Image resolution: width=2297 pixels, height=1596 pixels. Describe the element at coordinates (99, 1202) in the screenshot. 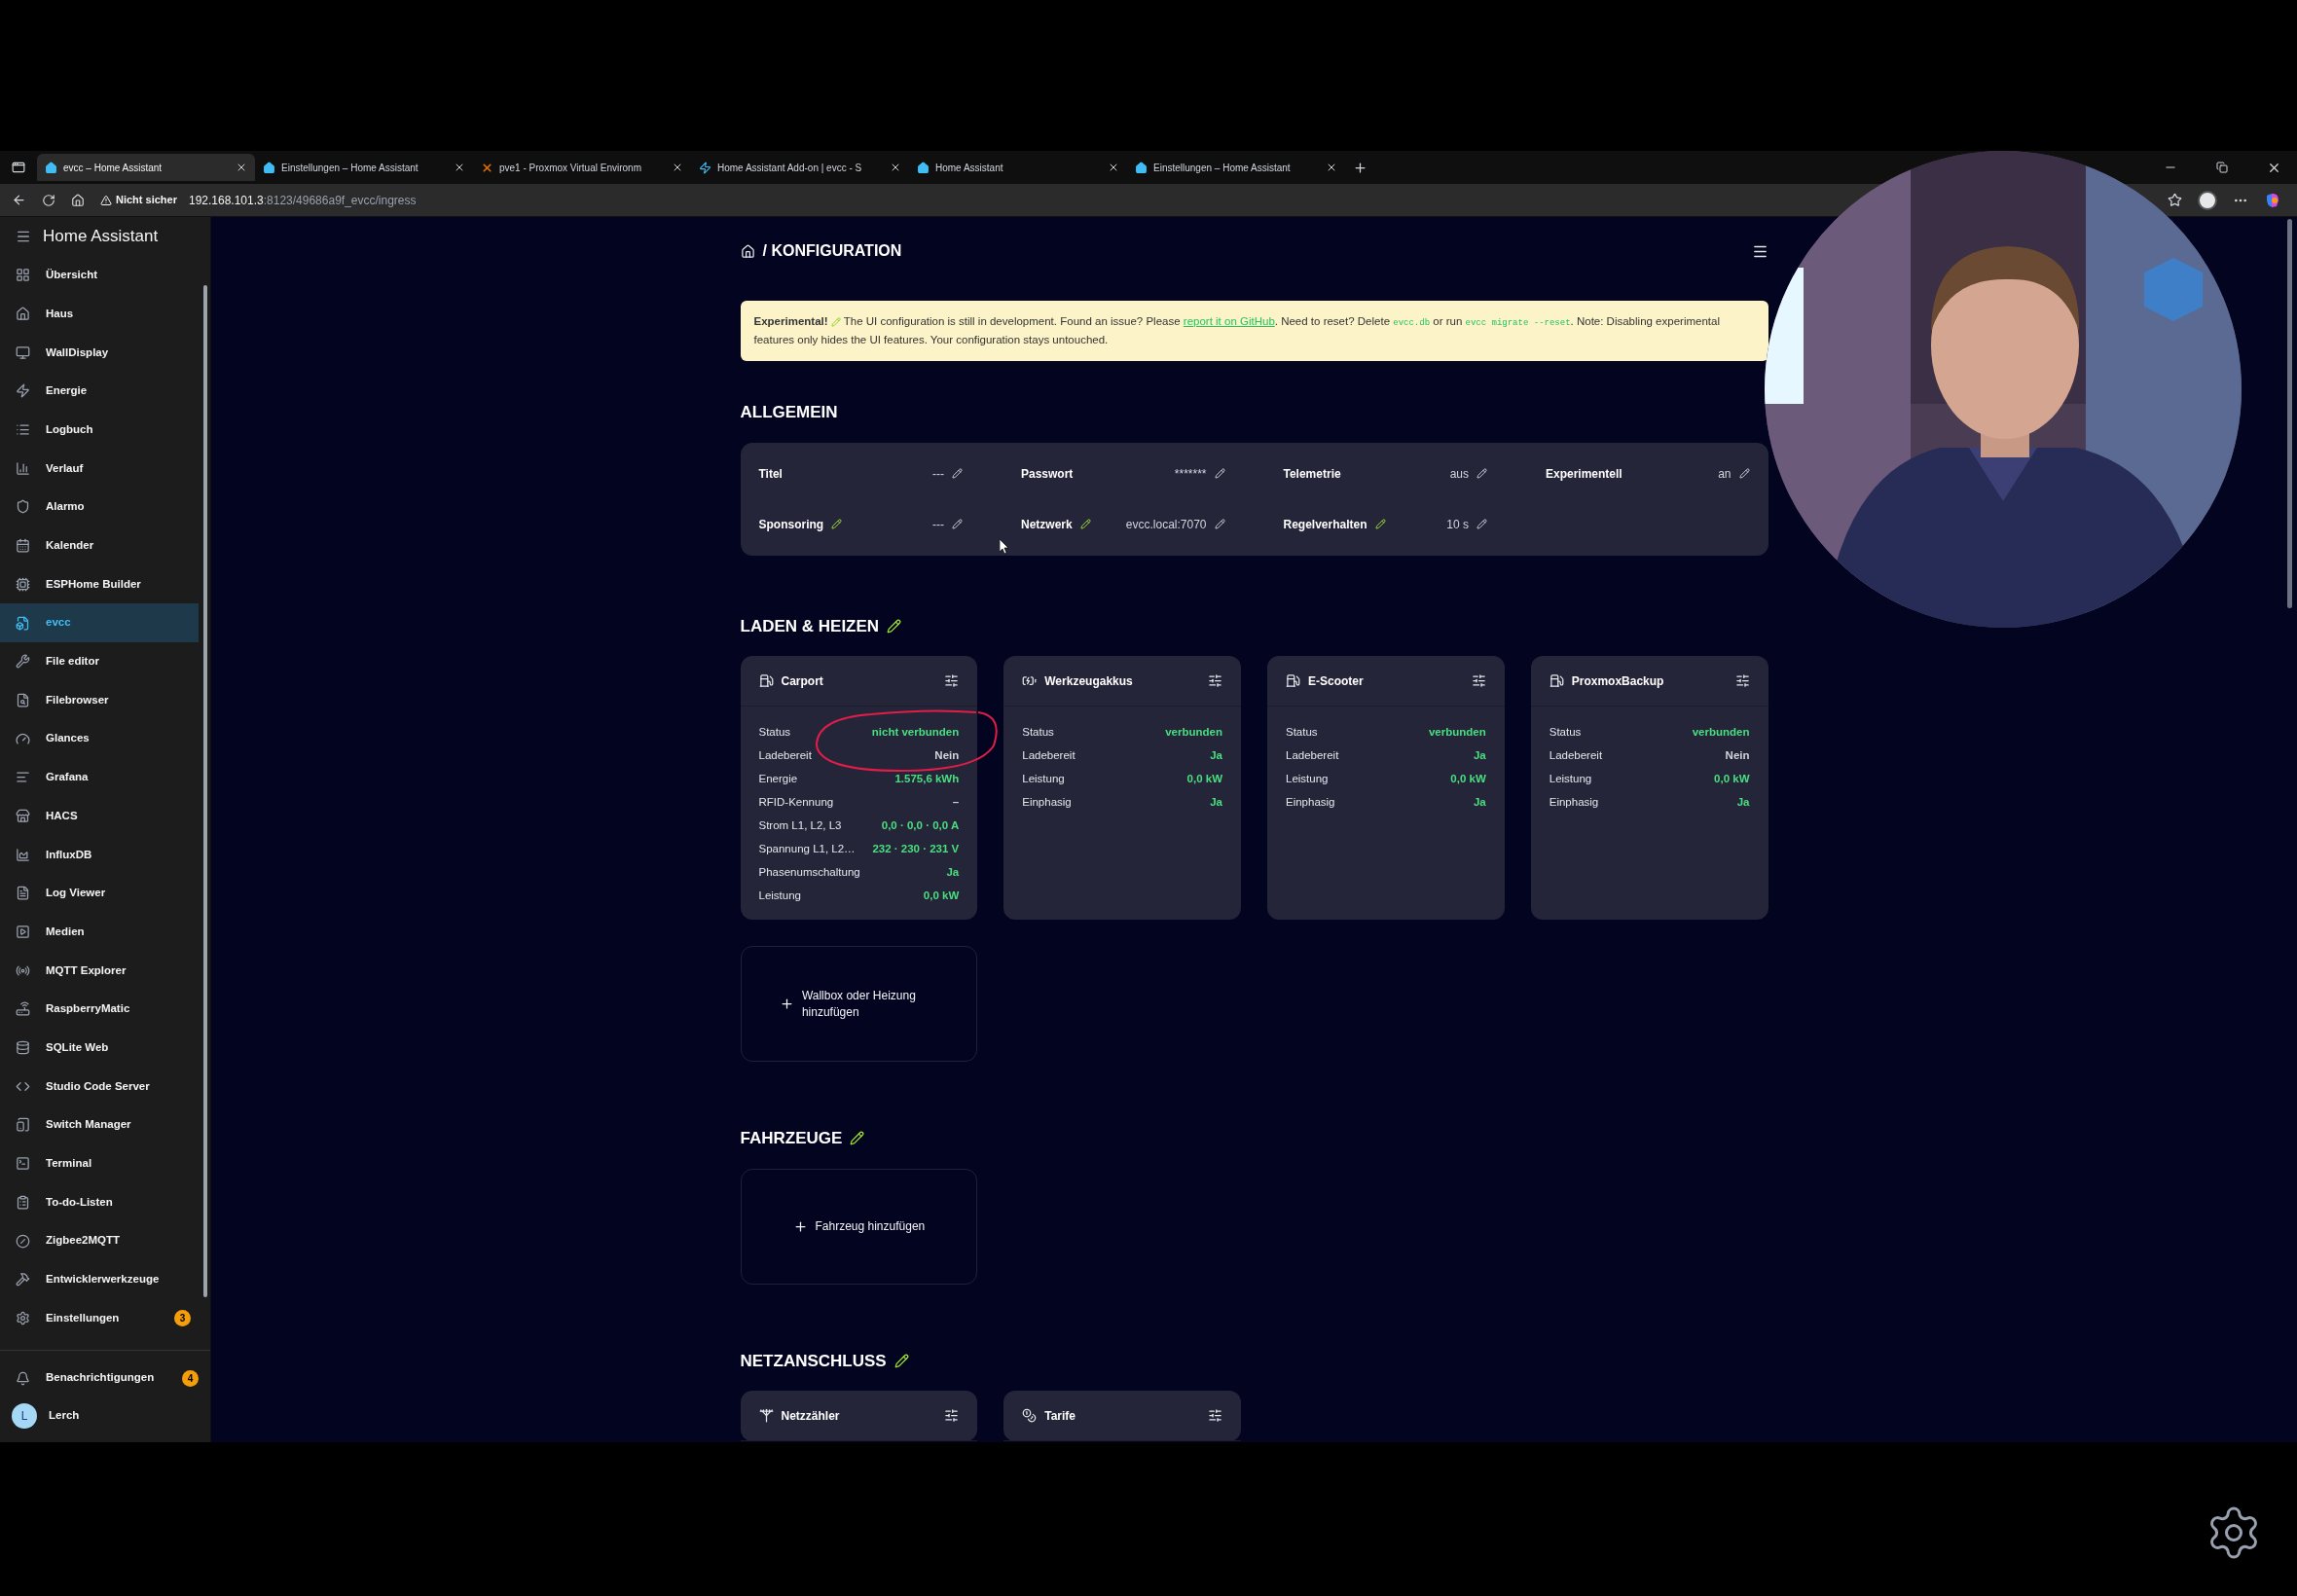

I see `sidebar-item: To-do-Listen` at that location.